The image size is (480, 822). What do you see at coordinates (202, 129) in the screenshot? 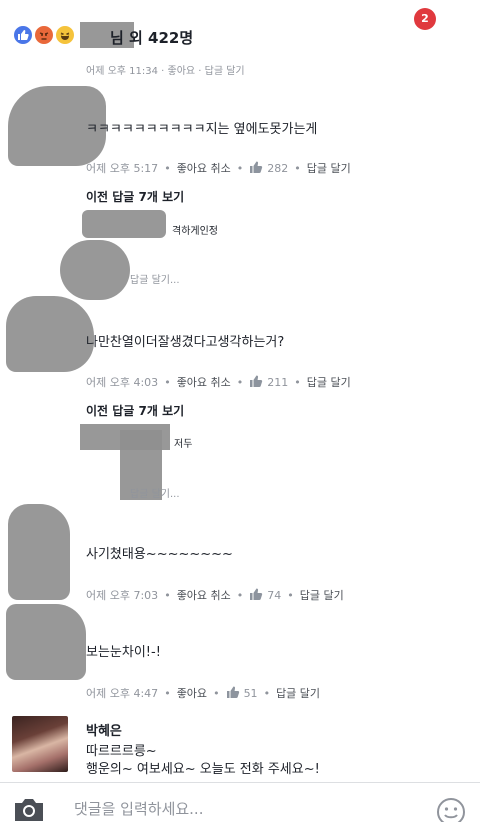
I see `comment-text: ㅋㅋㅋㅋㅋㅋㅋㅋㅋㅋ지는 옆에도못가는게` at bounding box center [202, 129].